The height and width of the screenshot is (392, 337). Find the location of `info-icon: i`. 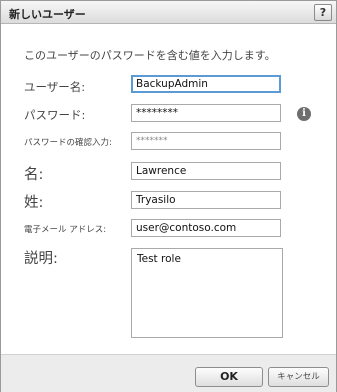

info-icon: i is located at coordinates (304, 114).